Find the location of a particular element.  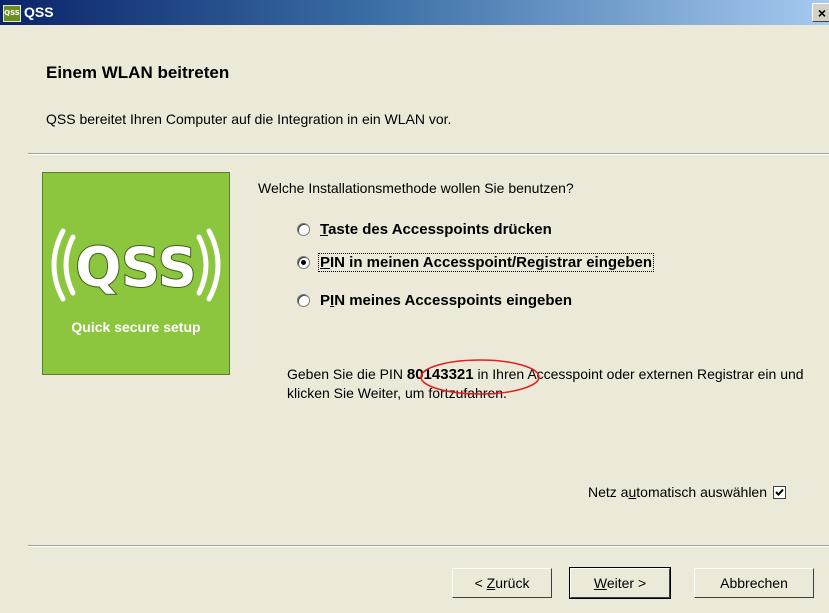

auto-select-checkbox is located at coordinates (780, 492).